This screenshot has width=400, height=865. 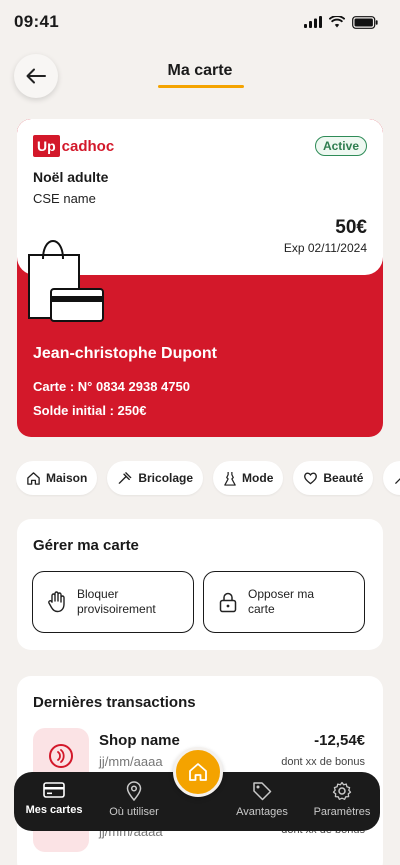 What do you see at coordinates (116, 609) in the screenshot?
I see `block-label-line2: provisoirement` at bounding box center [116, 609].